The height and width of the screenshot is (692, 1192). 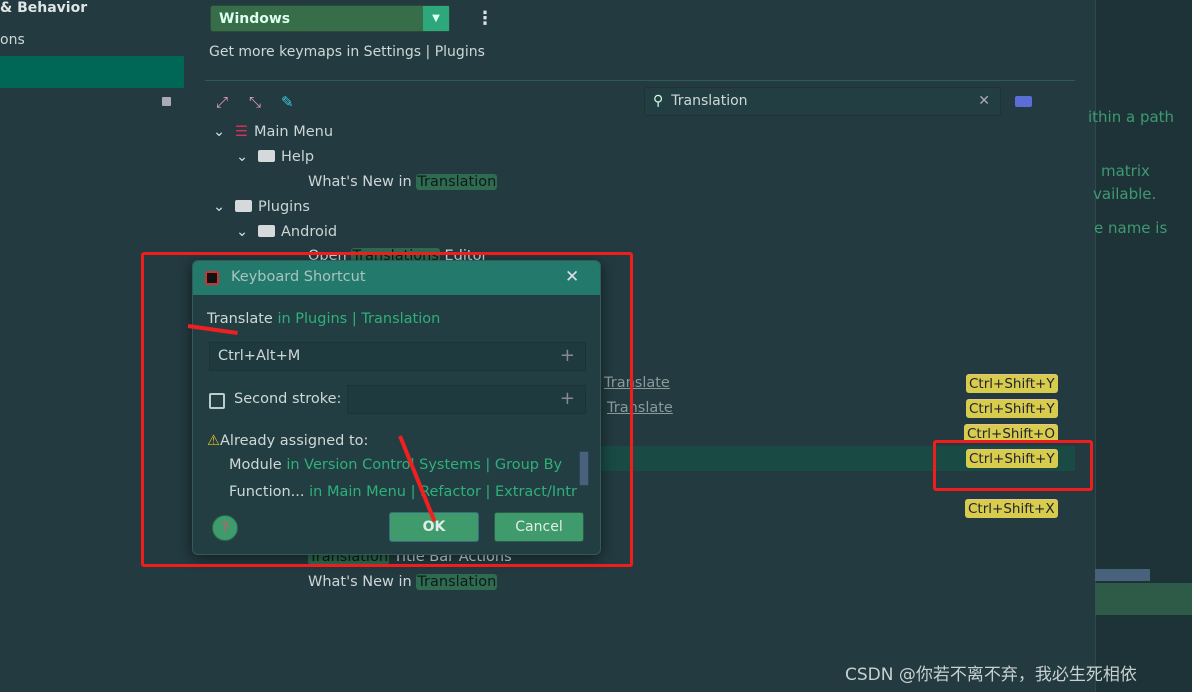 I want to click on expand-all-icon: ⤢, so click(x=222, y=102).